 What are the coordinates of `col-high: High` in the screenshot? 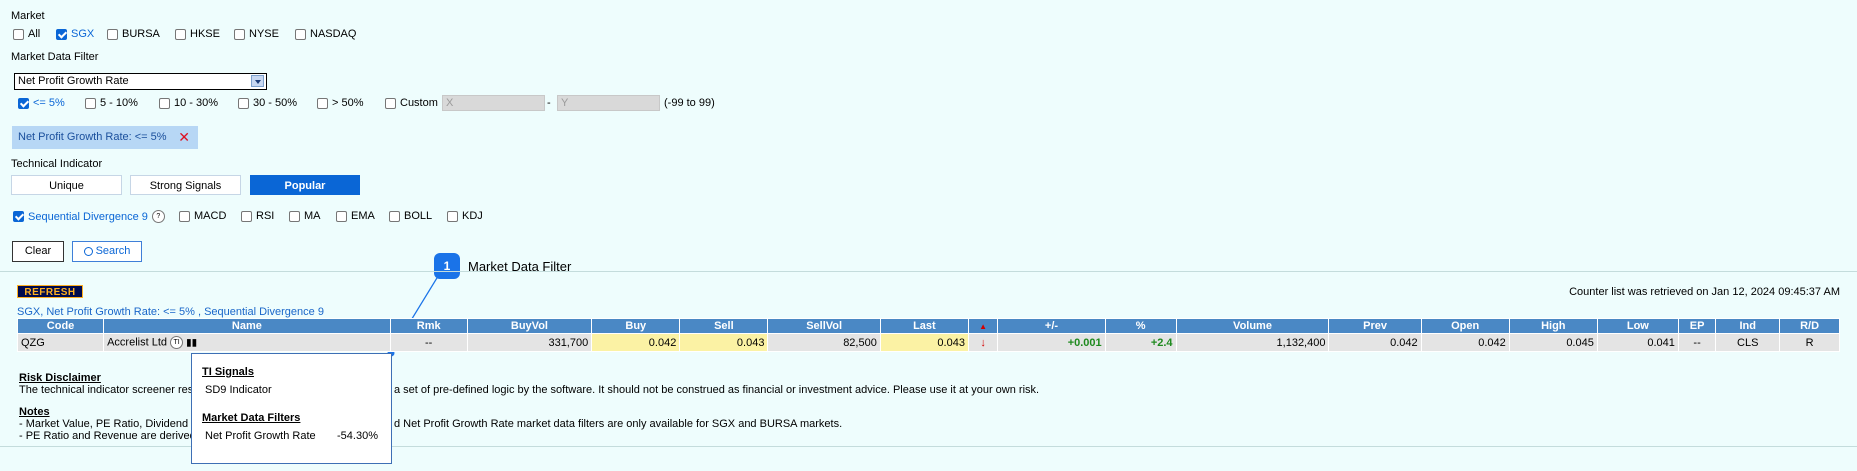 It's located at (1553, 326).